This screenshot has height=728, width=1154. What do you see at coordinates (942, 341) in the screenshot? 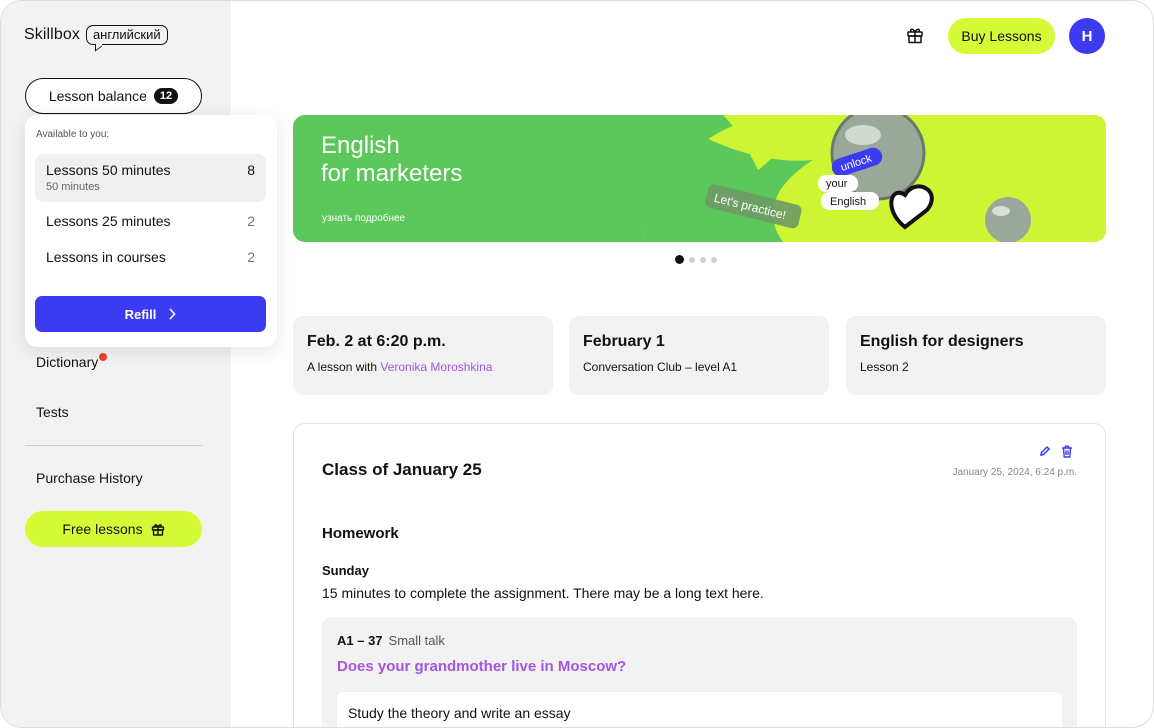
I see `event-card-title: English for designers` at bounding box center [942, 341].